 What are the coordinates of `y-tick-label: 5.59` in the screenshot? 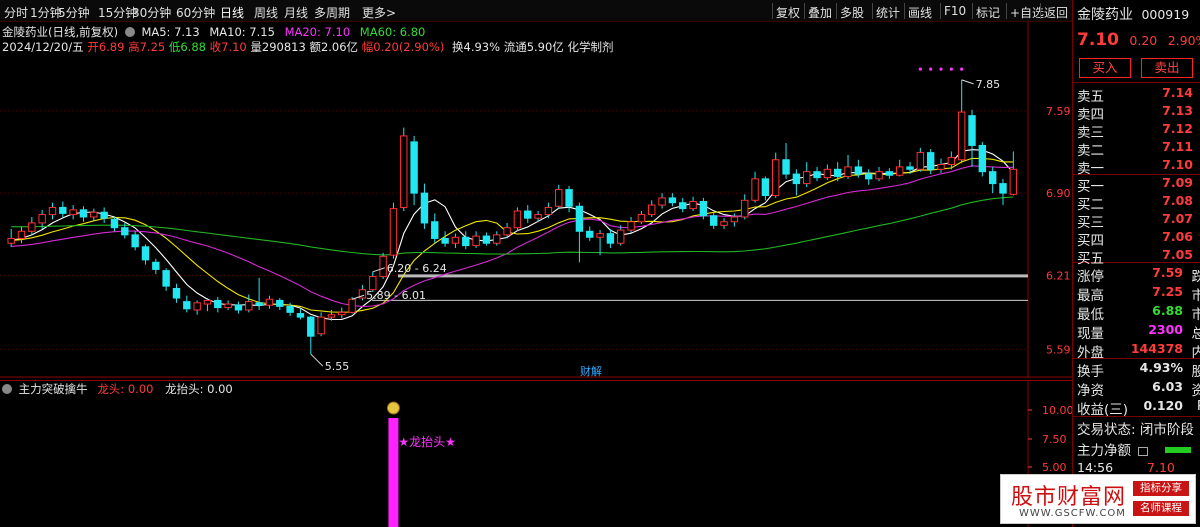 It's located at (1058, 349).